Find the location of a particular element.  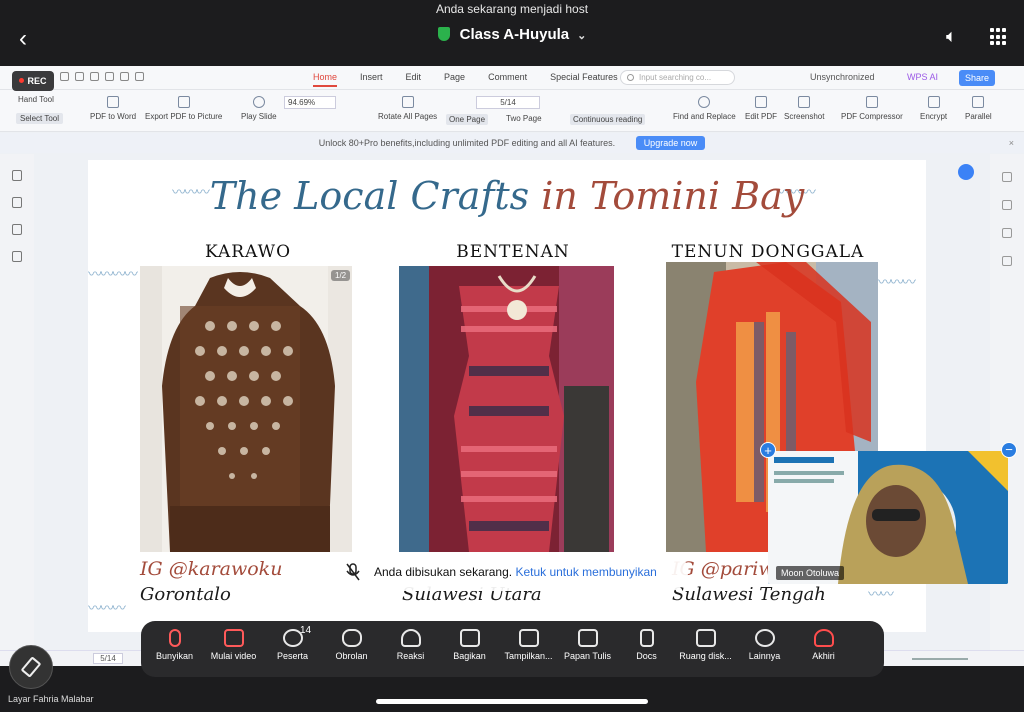

print-preview-icon is located at coordinates (109, 76).